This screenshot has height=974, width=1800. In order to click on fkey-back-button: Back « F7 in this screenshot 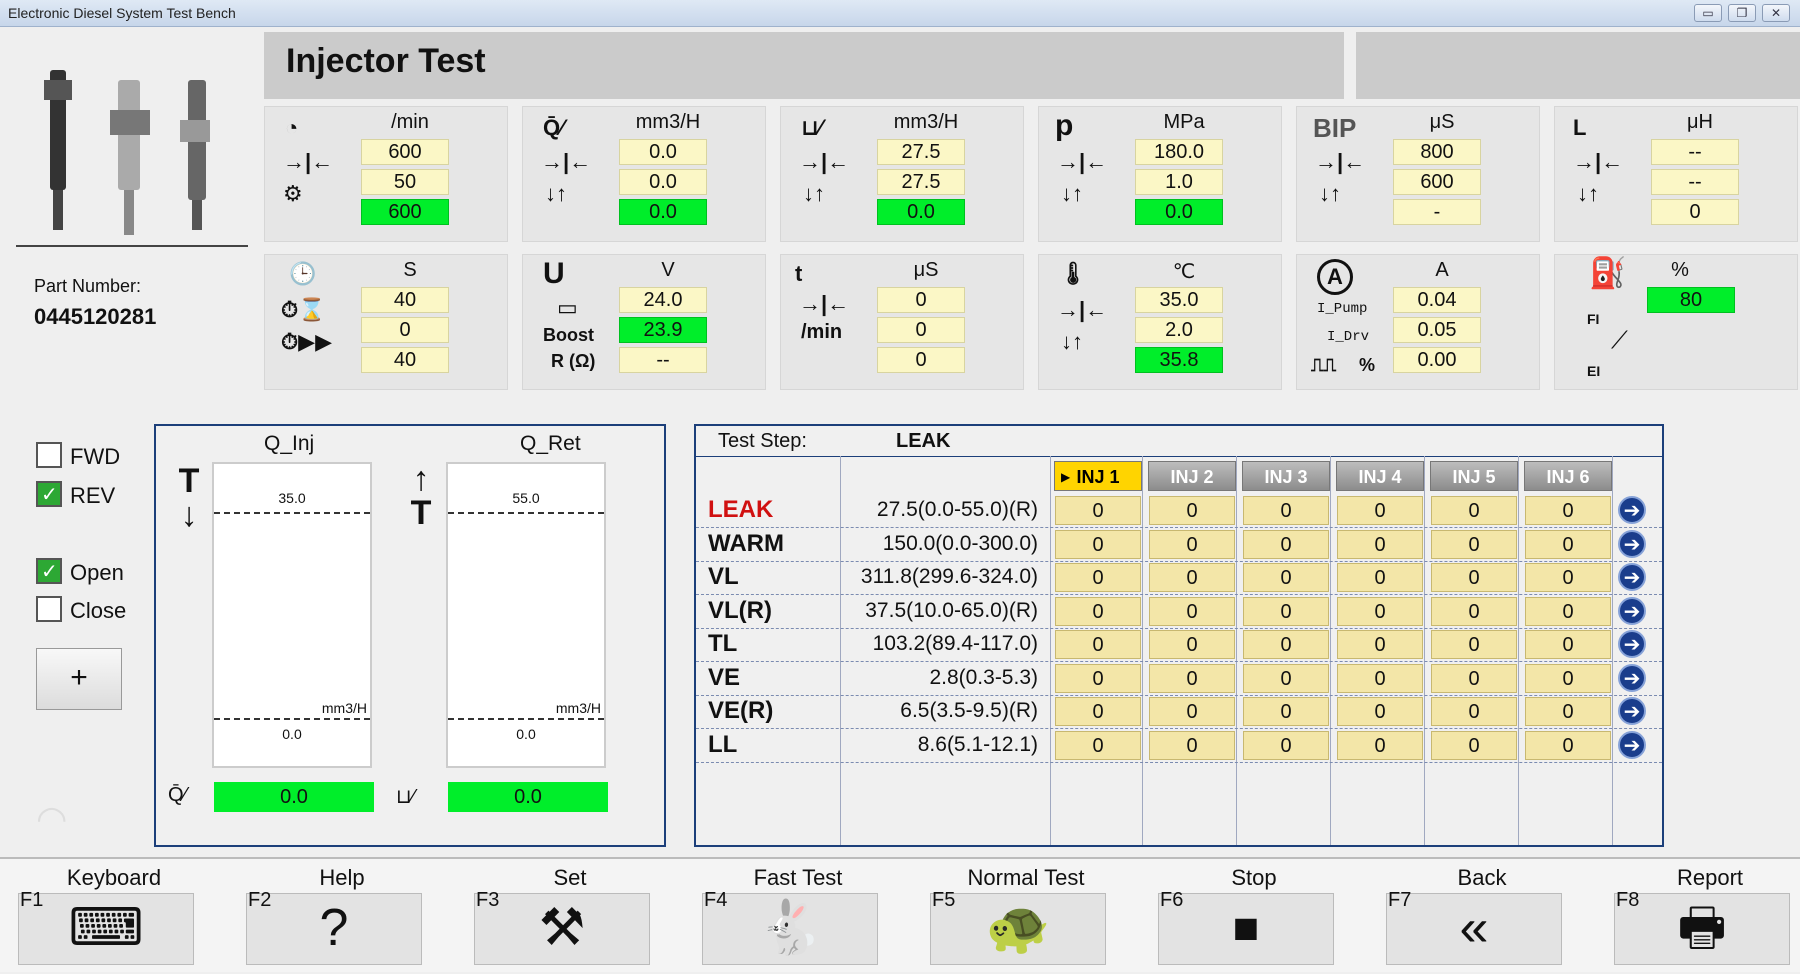, I will do `click(1482, 916)`.